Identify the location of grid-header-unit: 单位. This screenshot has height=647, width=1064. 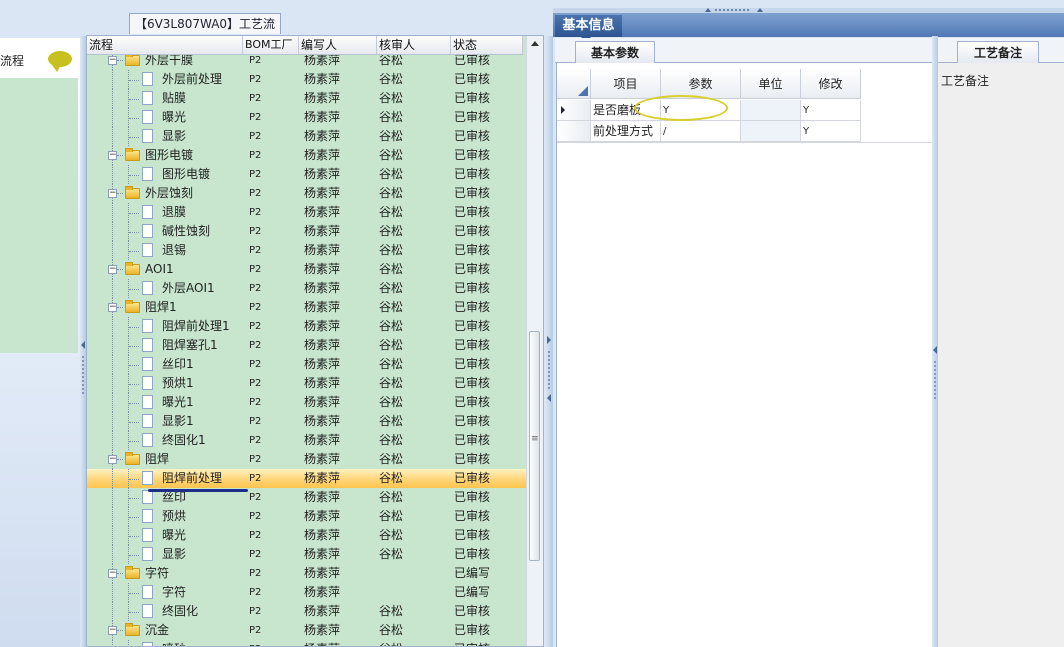
(771, 84).